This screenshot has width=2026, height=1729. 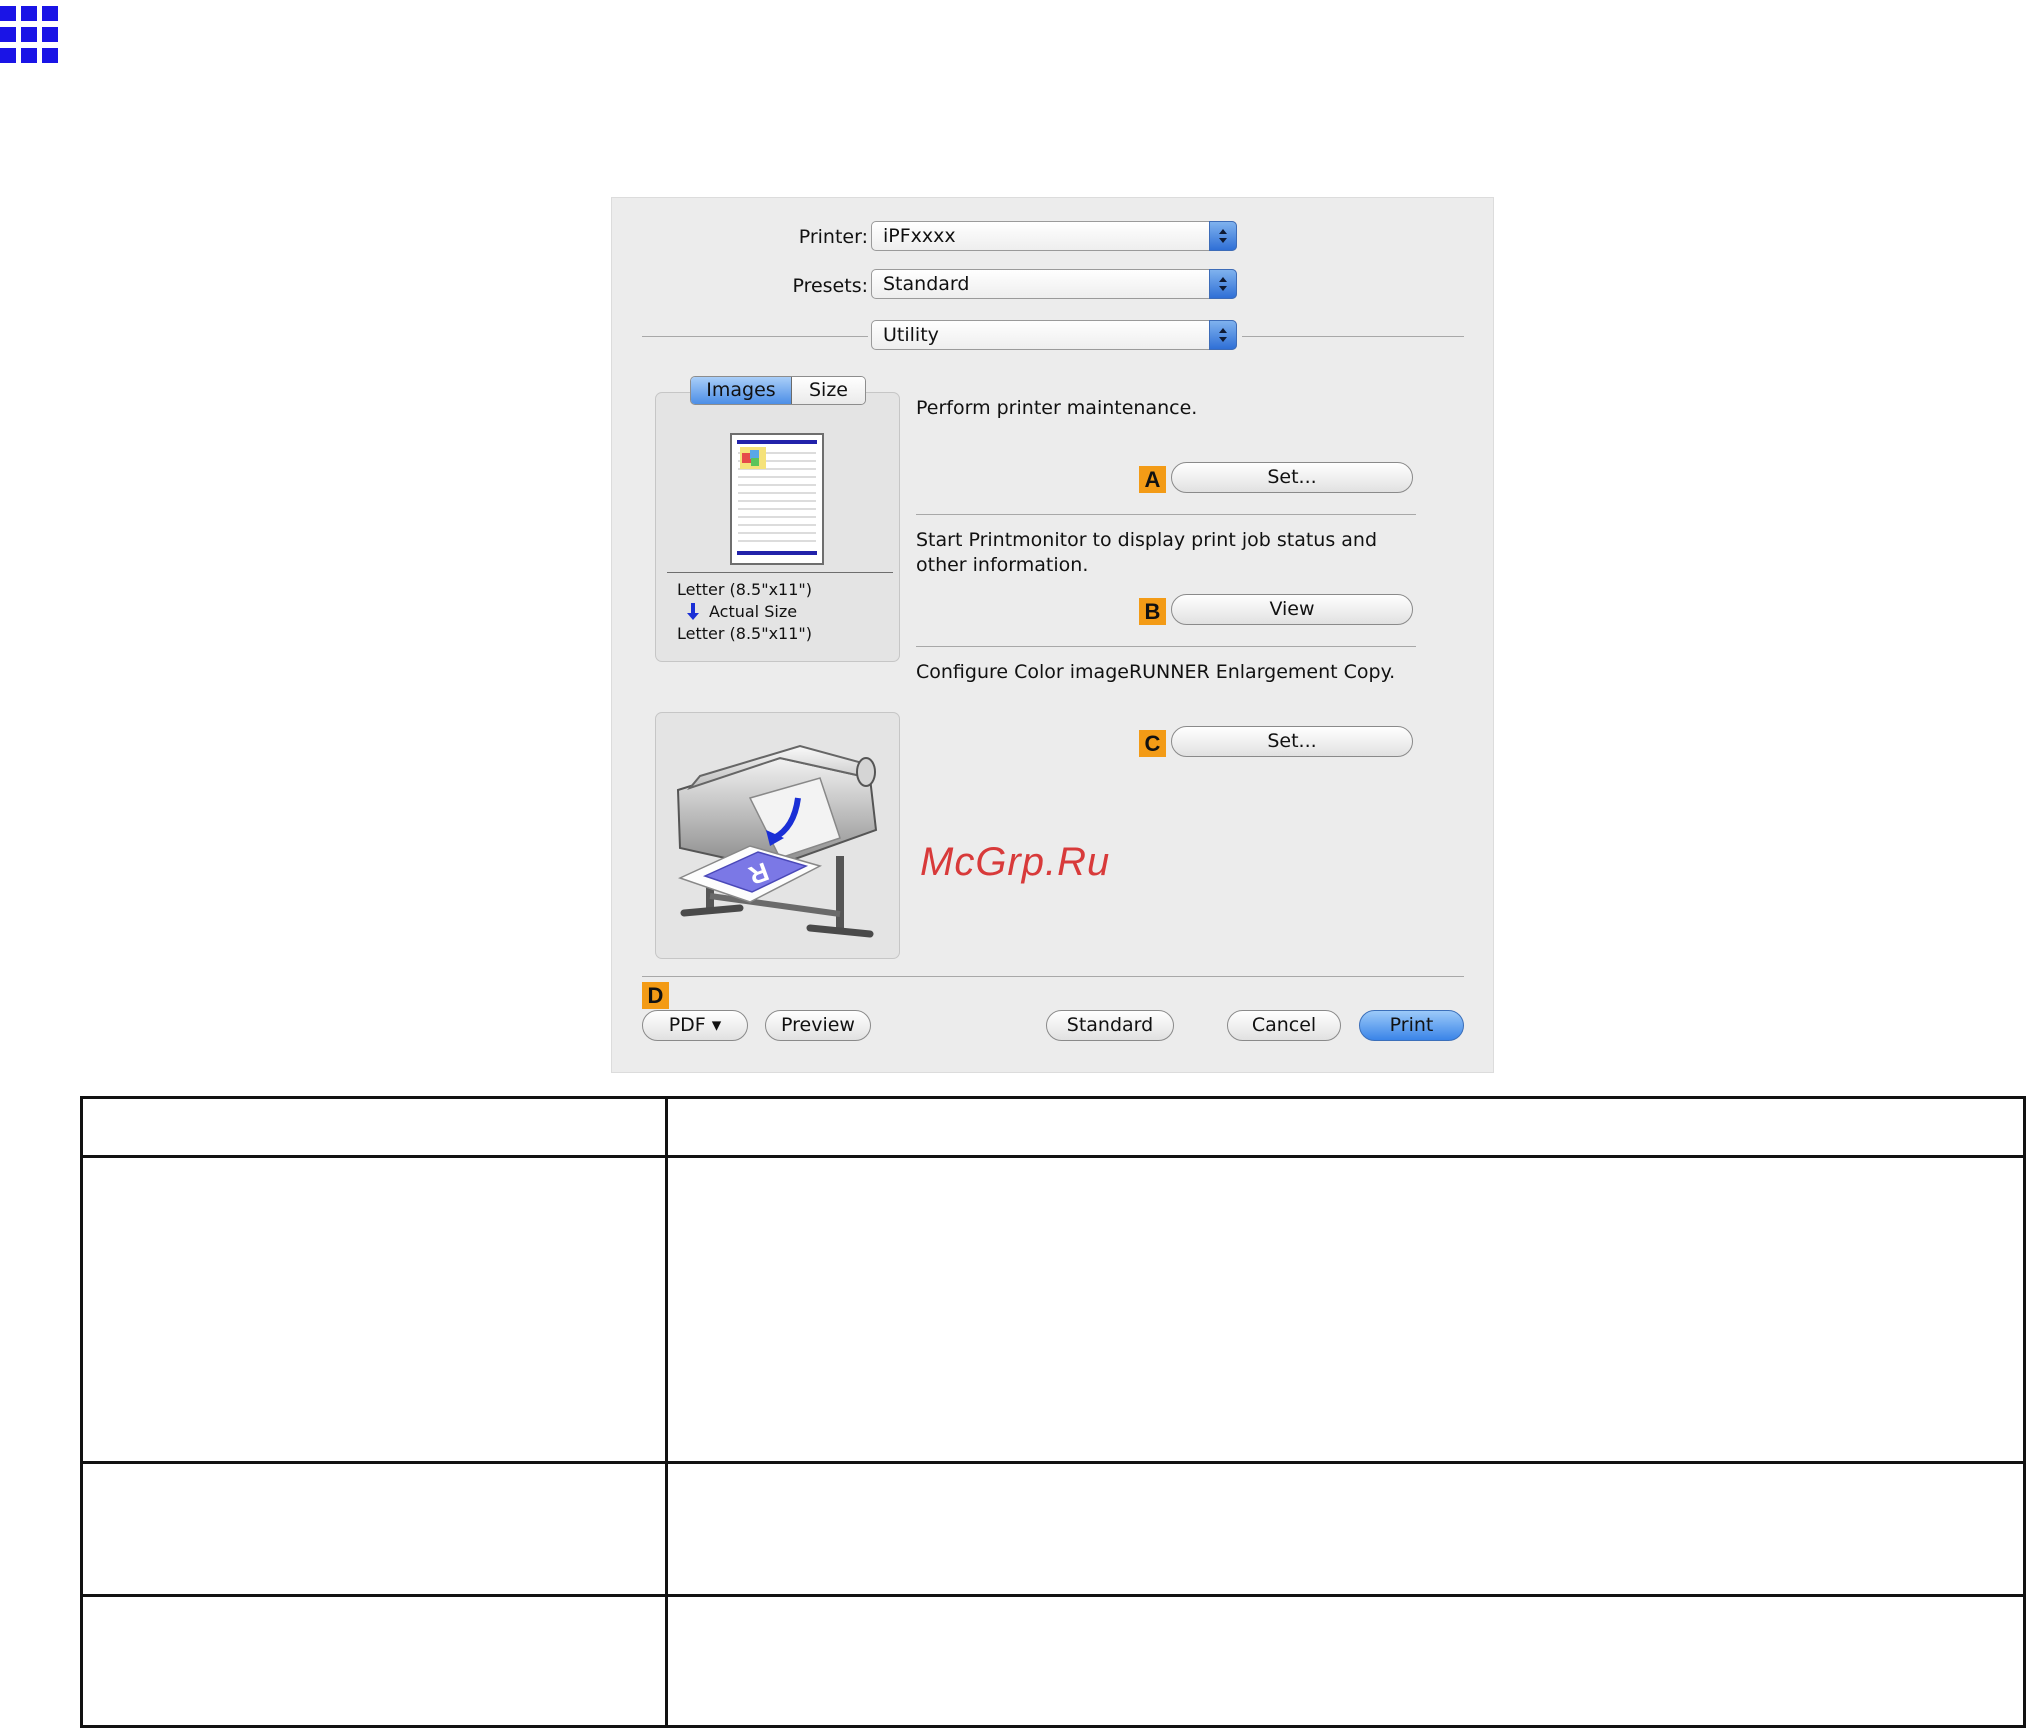 What do you see at coordinates (828, 390) in the screenshot?
I see `tab-size: Size` at bounding box center [828, 390].